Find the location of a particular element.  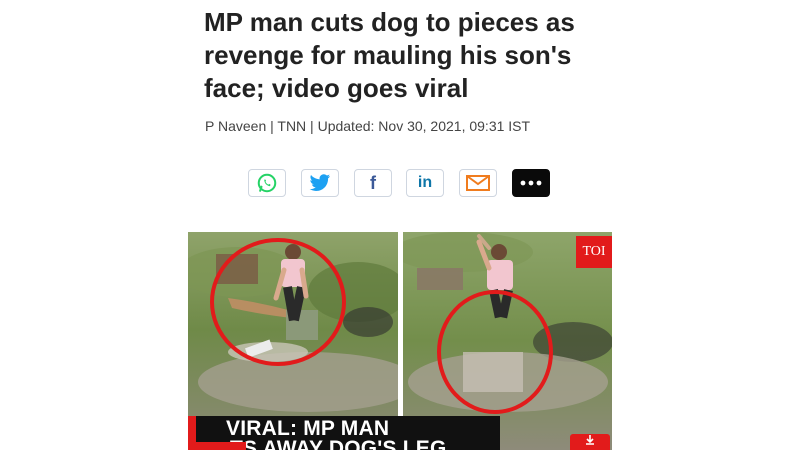

facebook-share-button: f is located at coordinates (373, 183).